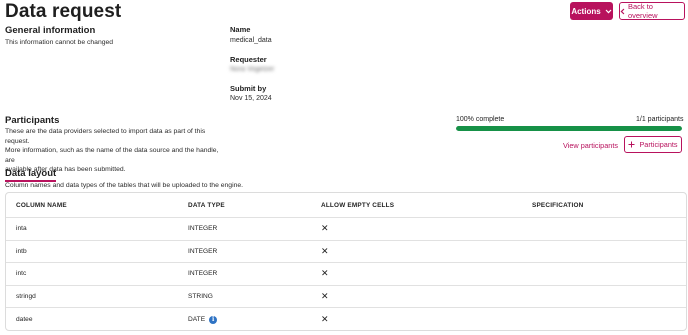  I want to click on progress-label: 100% complete, so click(480, 119).